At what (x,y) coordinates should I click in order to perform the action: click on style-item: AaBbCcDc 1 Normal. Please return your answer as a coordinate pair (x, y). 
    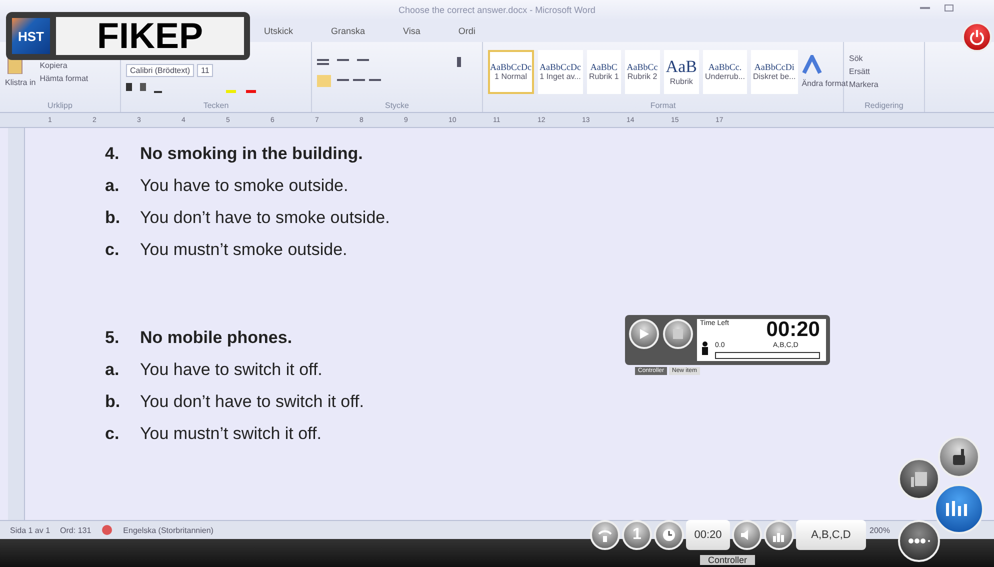
    Looking at the image, I should click on (511, 72).